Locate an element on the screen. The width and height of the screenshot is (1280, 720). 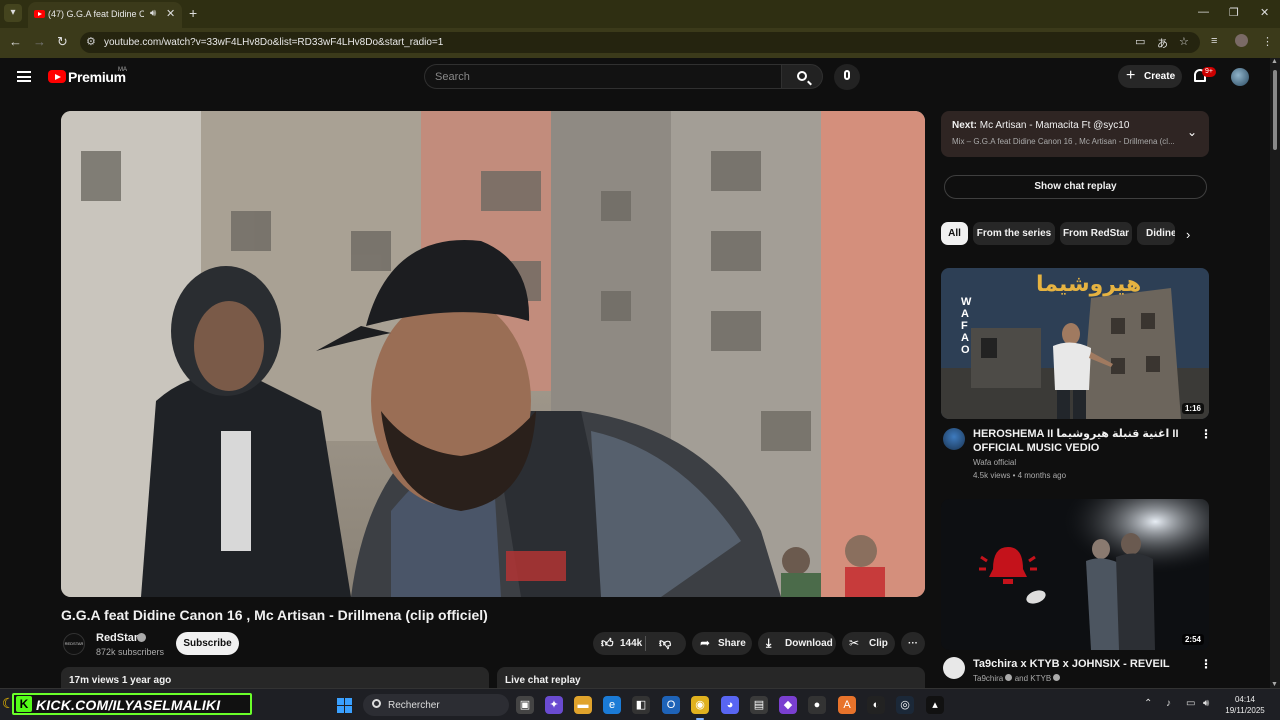
store-icon: ◧ is located at coordinates (641, 705).